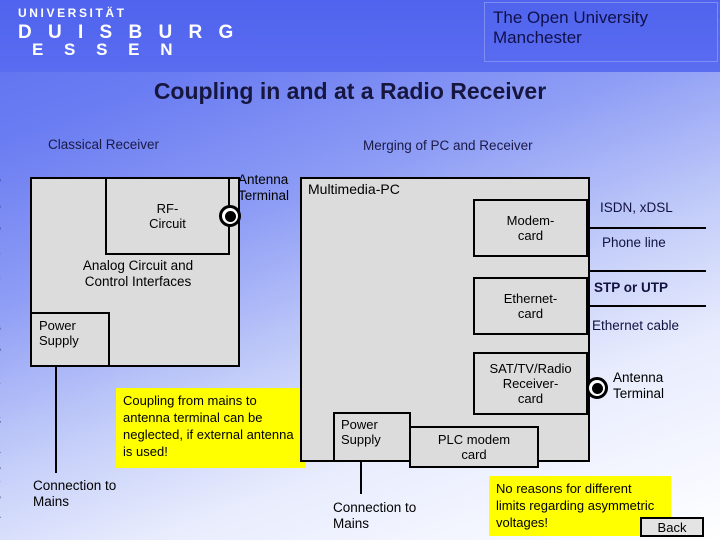 The height and width of the screenshot is (540, 720). I want to click on plc-modem-line-1: PLC modem, so click(474, 439).